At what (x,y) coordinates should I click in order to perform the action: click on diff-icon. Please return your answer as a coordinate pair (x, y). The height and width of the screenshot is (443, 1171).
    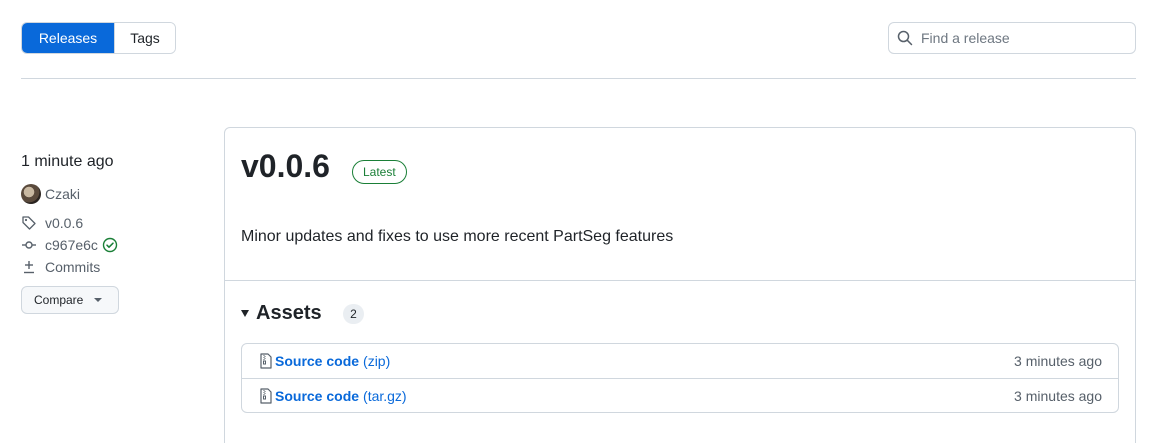
    Looking at the image, I should click on (29, 267).